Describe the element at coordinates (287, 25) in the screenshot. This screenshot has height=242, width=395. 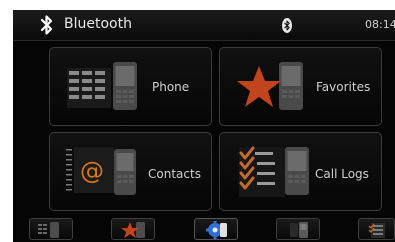
I see `bluetooth-status-icon` at that location.